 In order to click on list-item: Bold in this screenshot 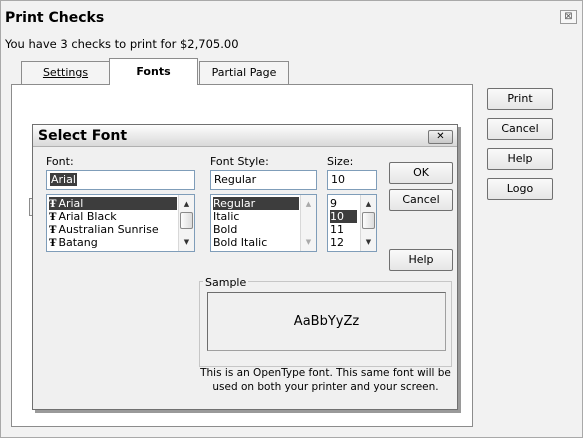, I will do `click(225, 229)`.